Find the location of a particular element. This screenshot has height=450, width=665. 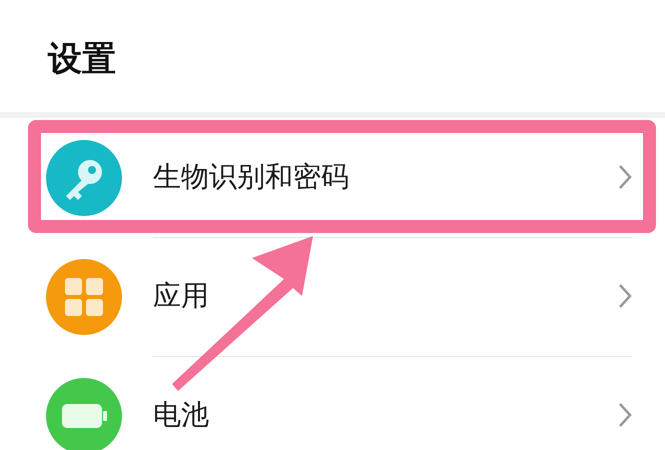

page-title: 设置 is located at coordinates (82, 59).